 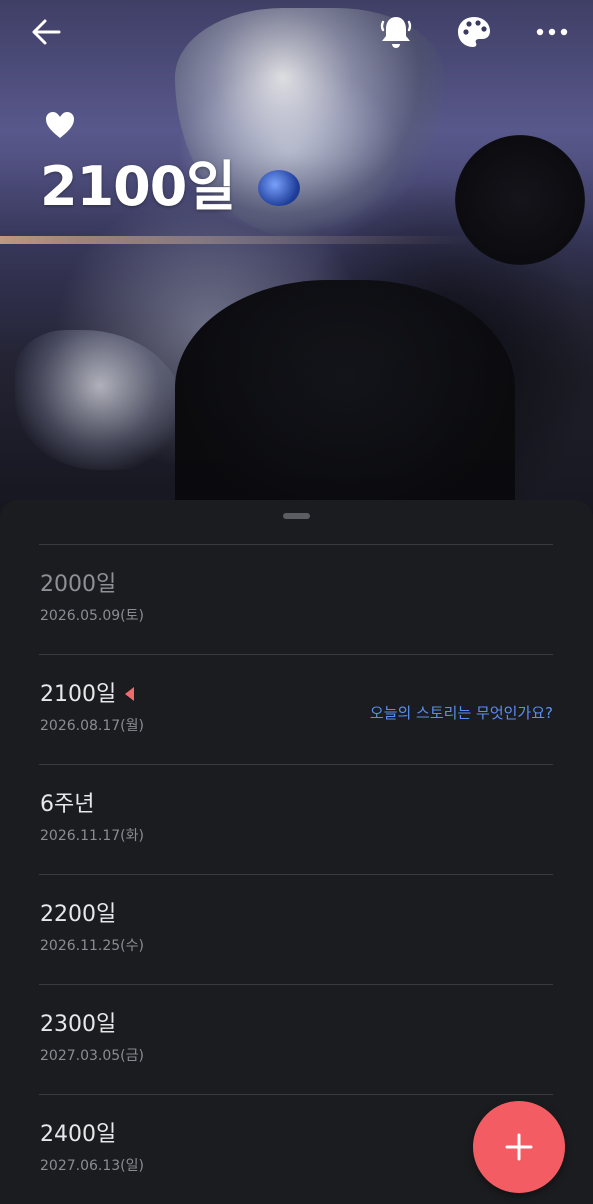 What do you see at coordinates (92, 1056) in the screenshot?
I see `item-date: 2027.03.05(금)` at bounding box center [92, 1056].